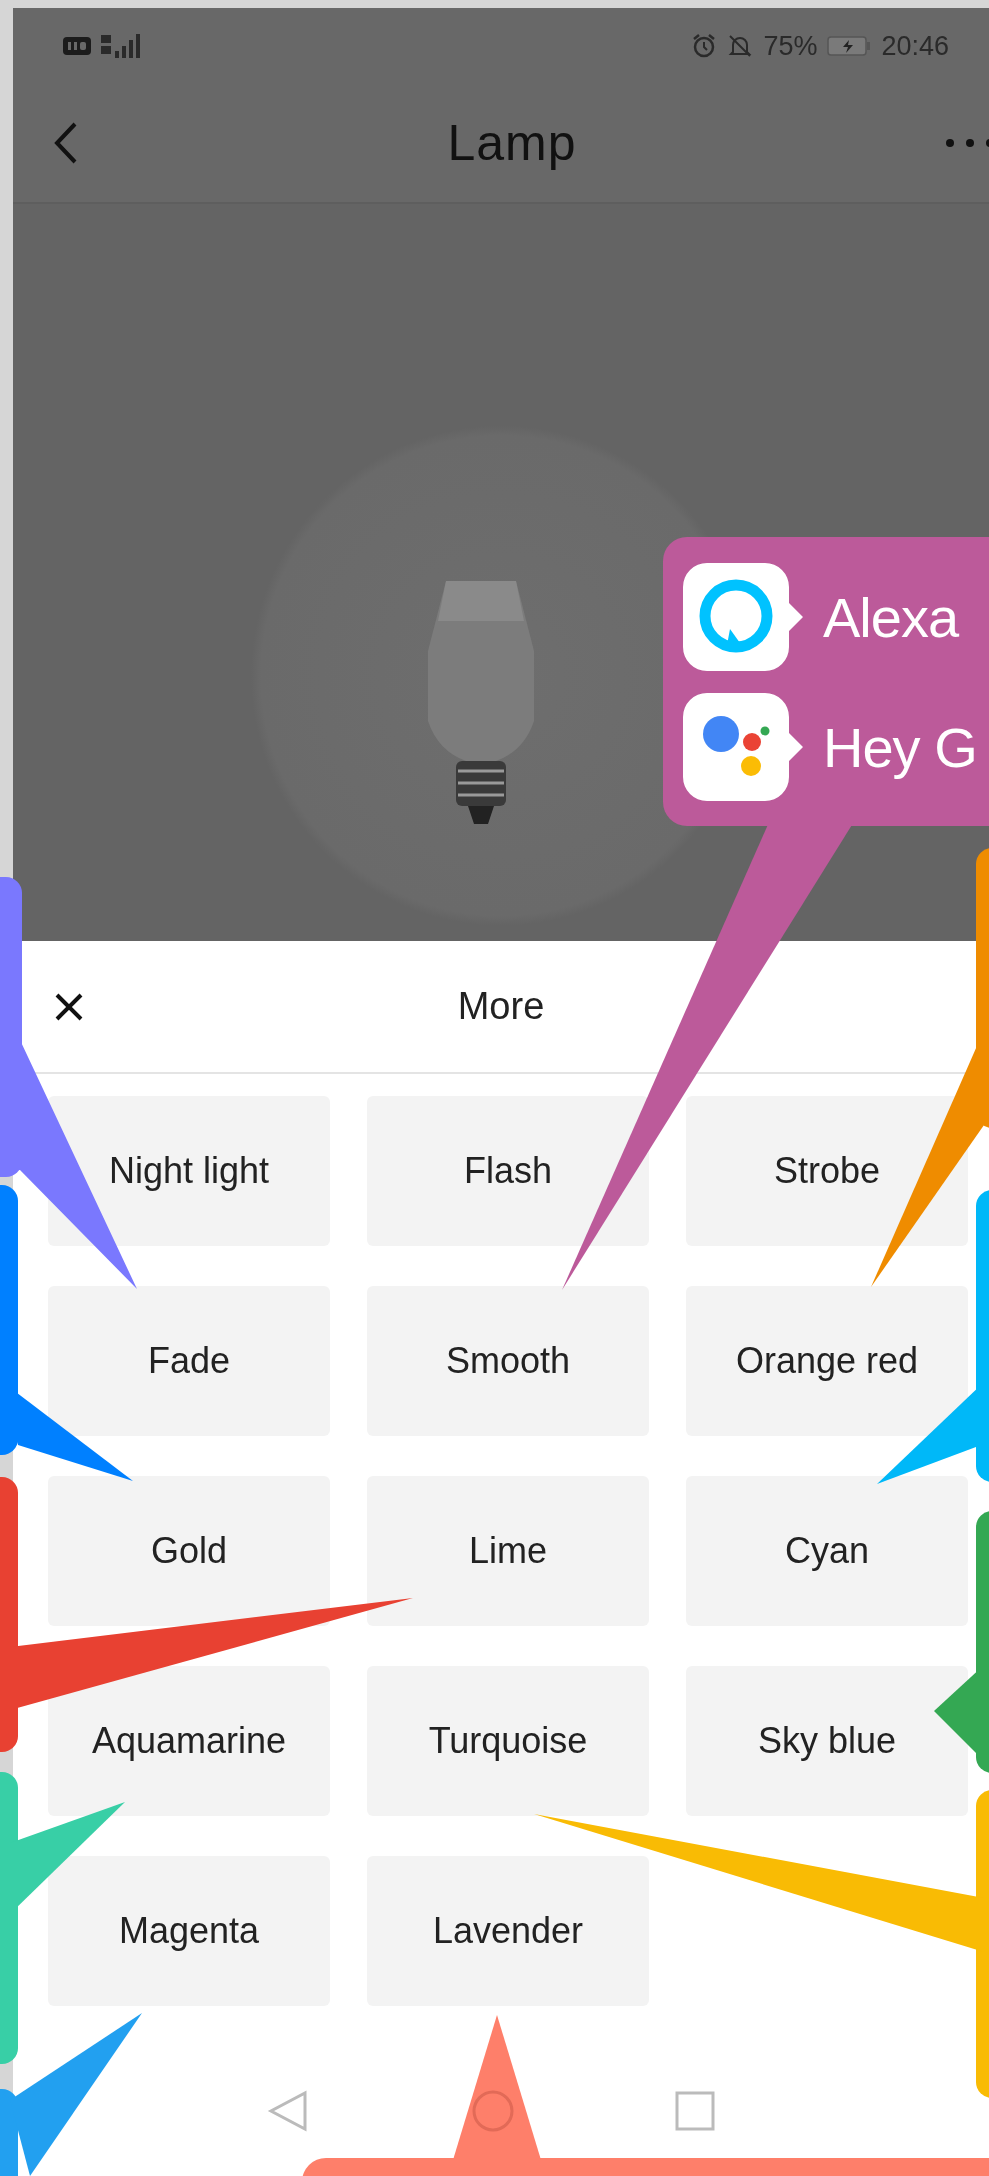 The image size is (989, 2176). What do you see at coordinates (891, 617) in the screenshot?
I see `assistant-phrase: Alexa` at bounding box center [891, 617].